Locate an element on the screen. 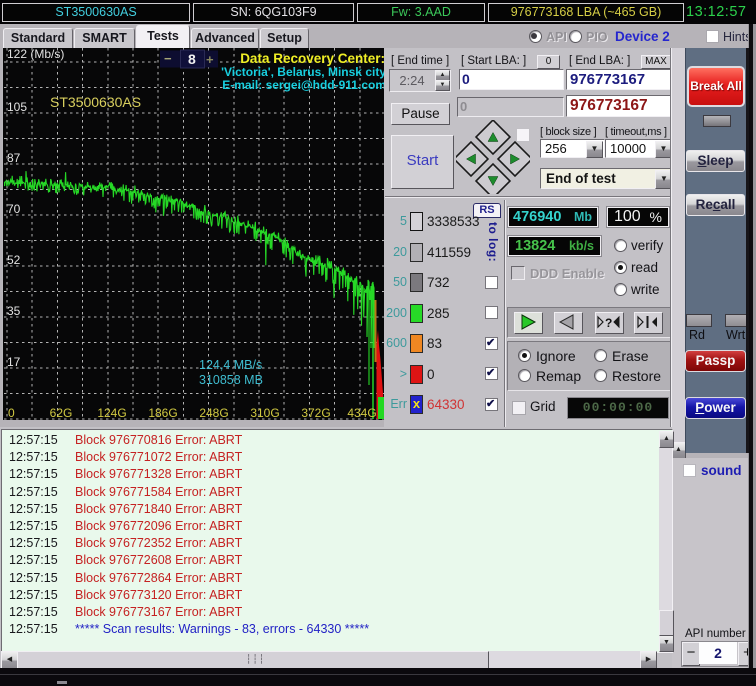  svg-text:'Victoria', Belarus, Minsk cit: 'Victoria', Belarus, Minsk city is located at coordinates (303, 72).